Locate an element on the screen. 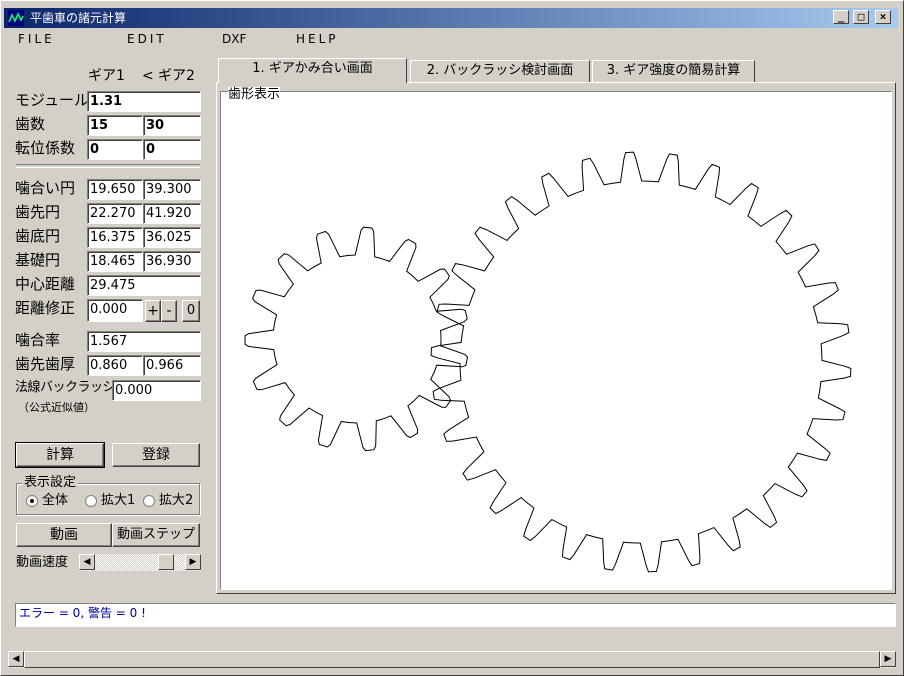  display-settings-title: 表示設定 is located at coordinates (50, 483).